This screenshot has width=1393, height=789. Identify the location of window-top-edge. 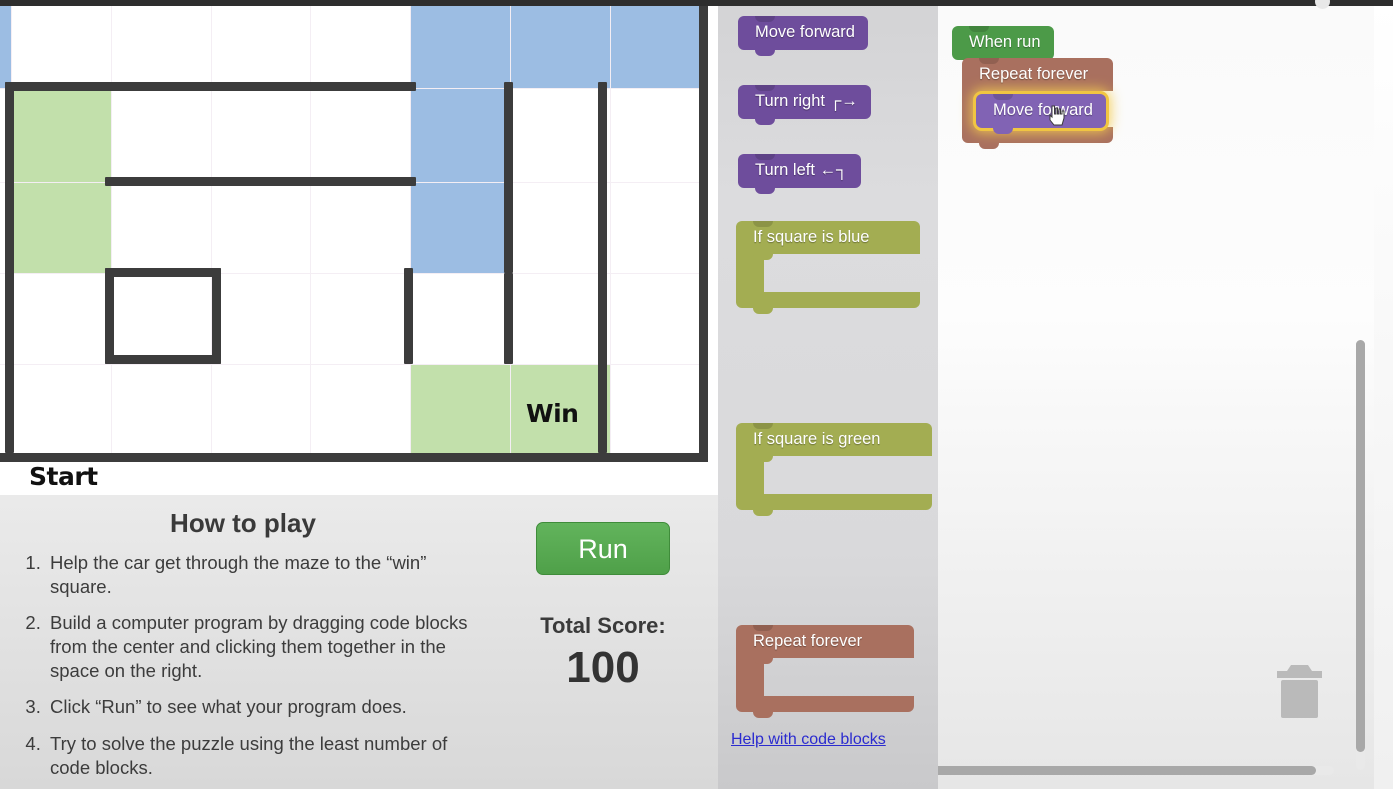
(696, 3).